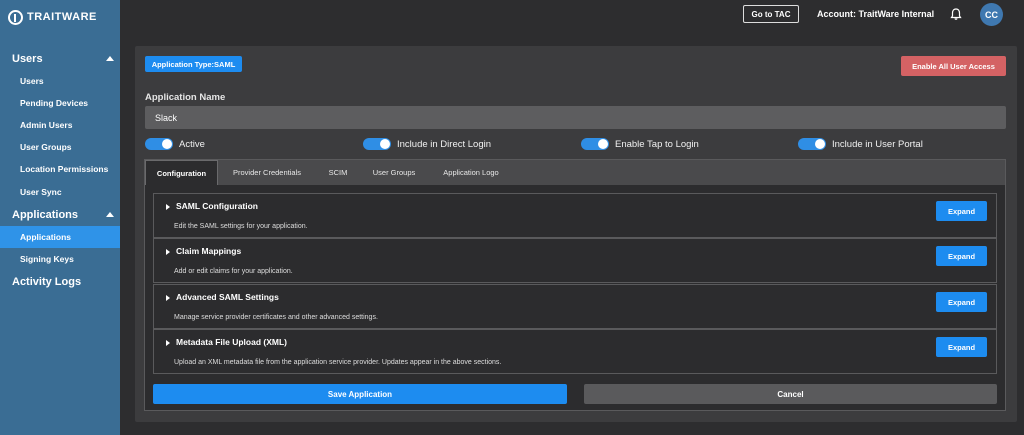 Image resolution: width=1024 pixels, height=435 pixels. What do you see at coordinates (338, 172) in the screenshot?
I see `tab-scim: SCIM` at bounding box center [338, 172].